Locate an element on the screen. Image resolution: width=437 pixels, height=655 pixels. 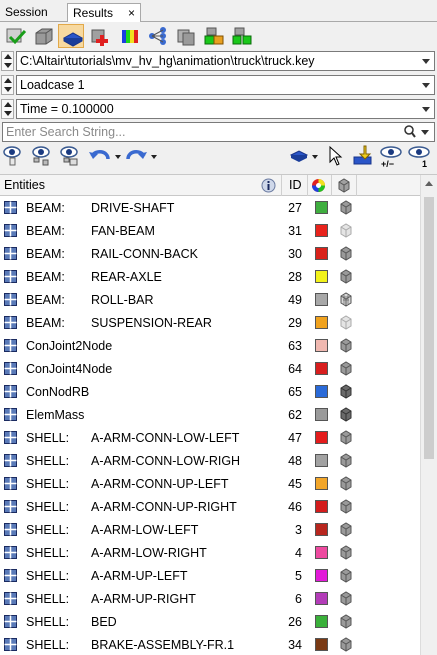
undo-icon is located at coordinates (105, 156).